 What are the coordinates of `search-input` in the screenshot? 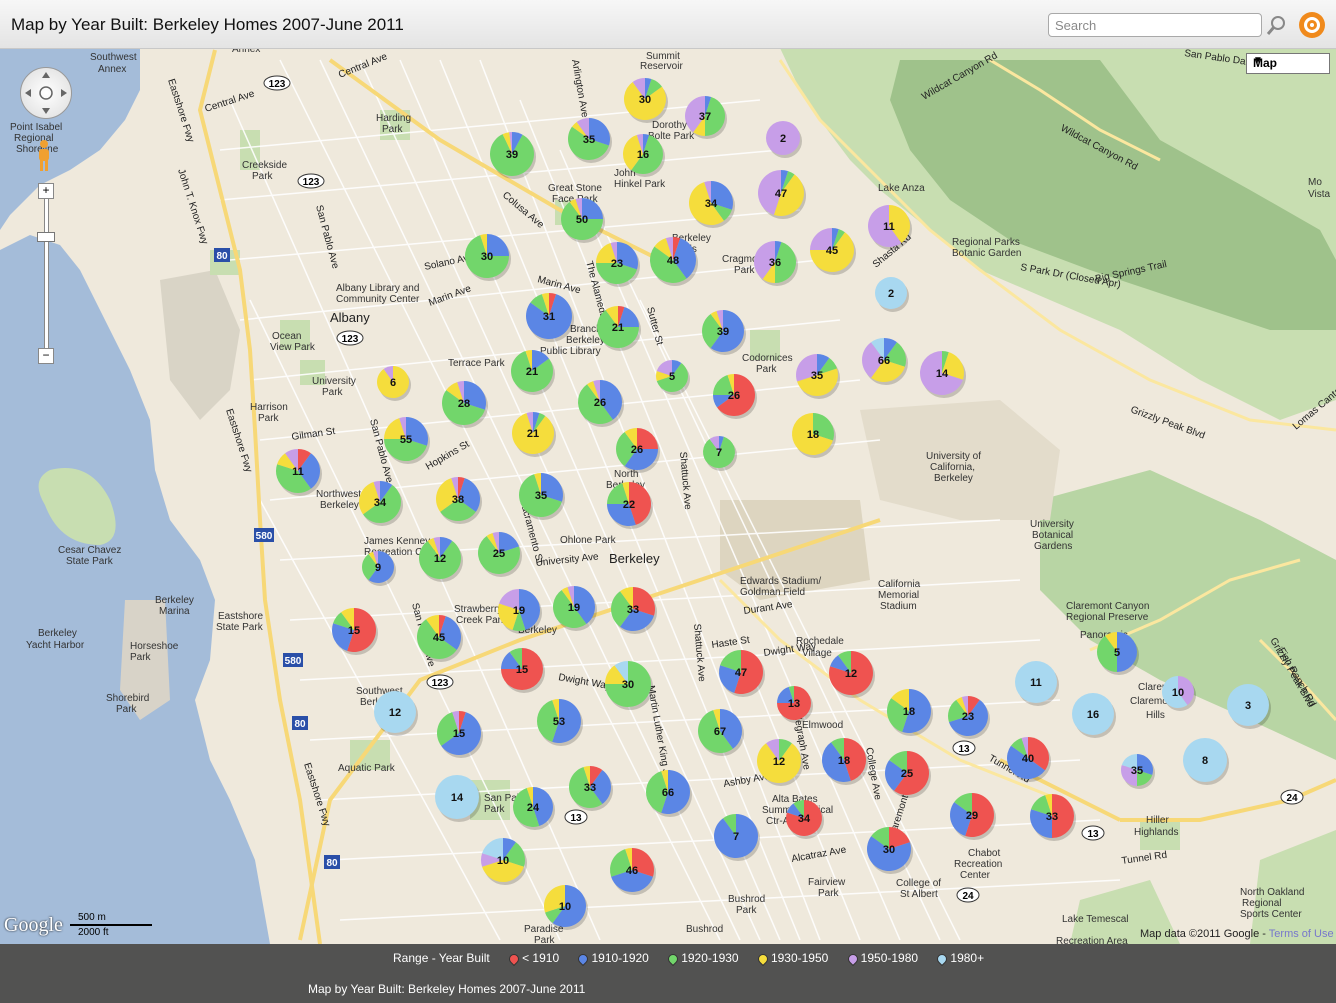 It's located at (1155, 25).